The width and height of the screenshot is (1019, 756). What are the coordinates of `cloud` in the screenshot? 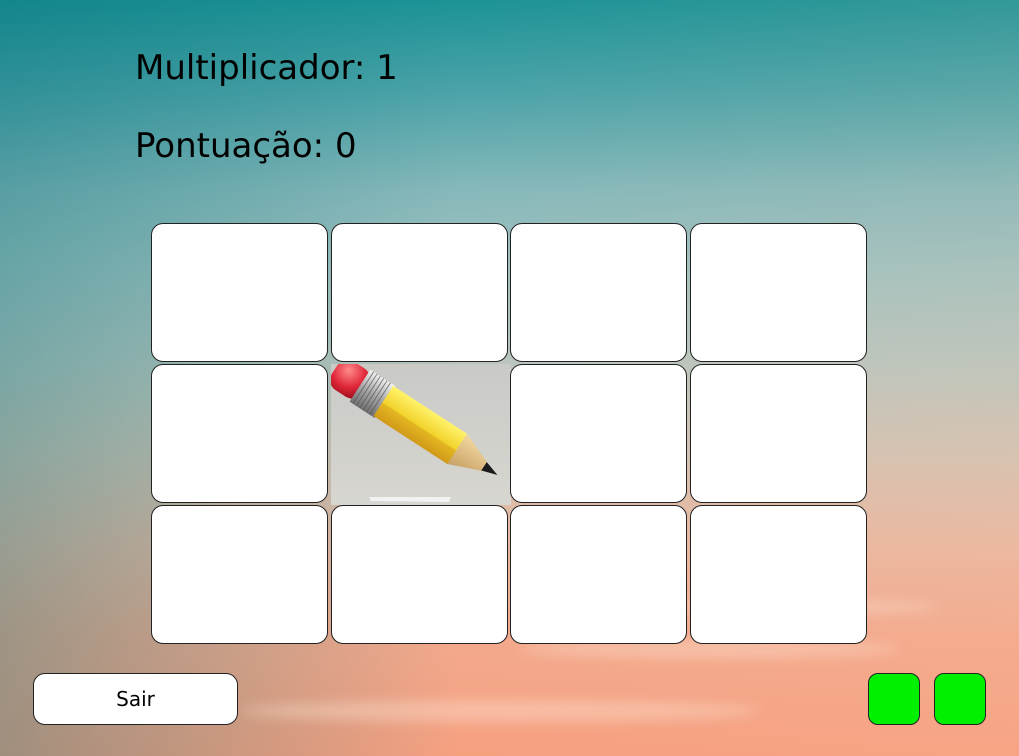 It's located at (500, 711).